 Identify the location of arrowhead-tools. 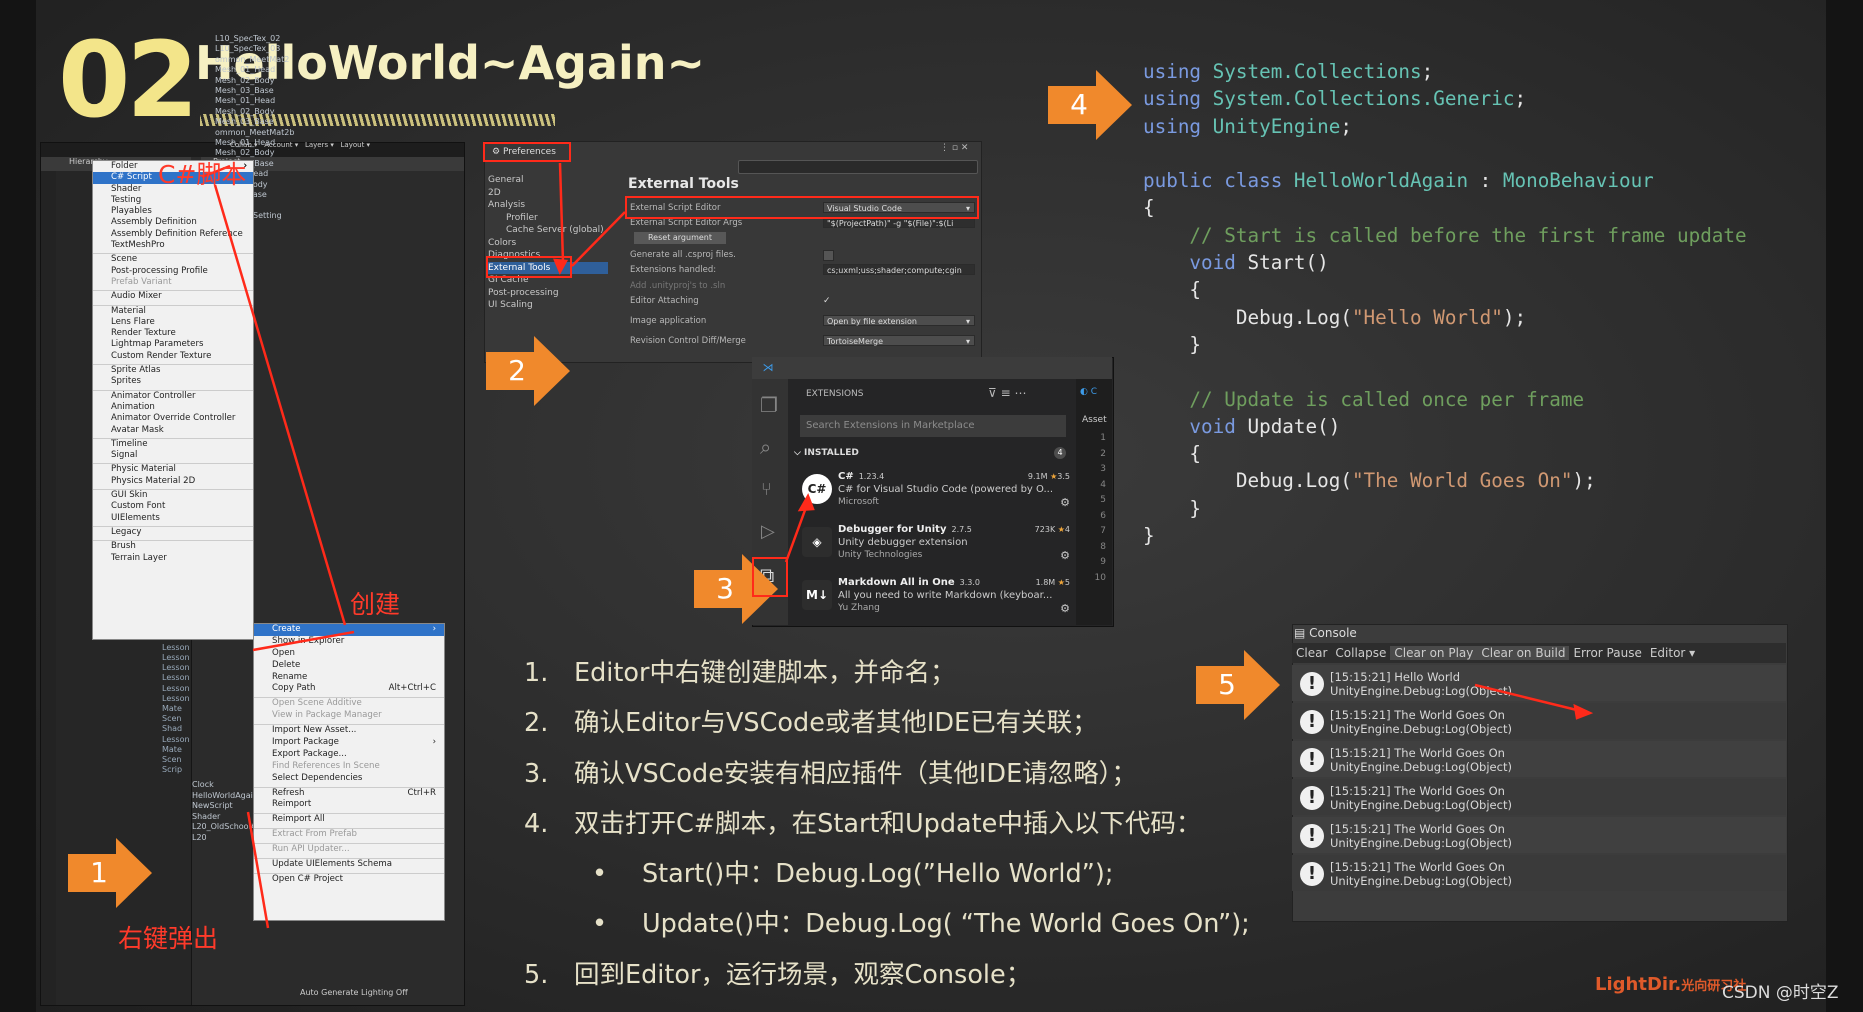
(561, 266).